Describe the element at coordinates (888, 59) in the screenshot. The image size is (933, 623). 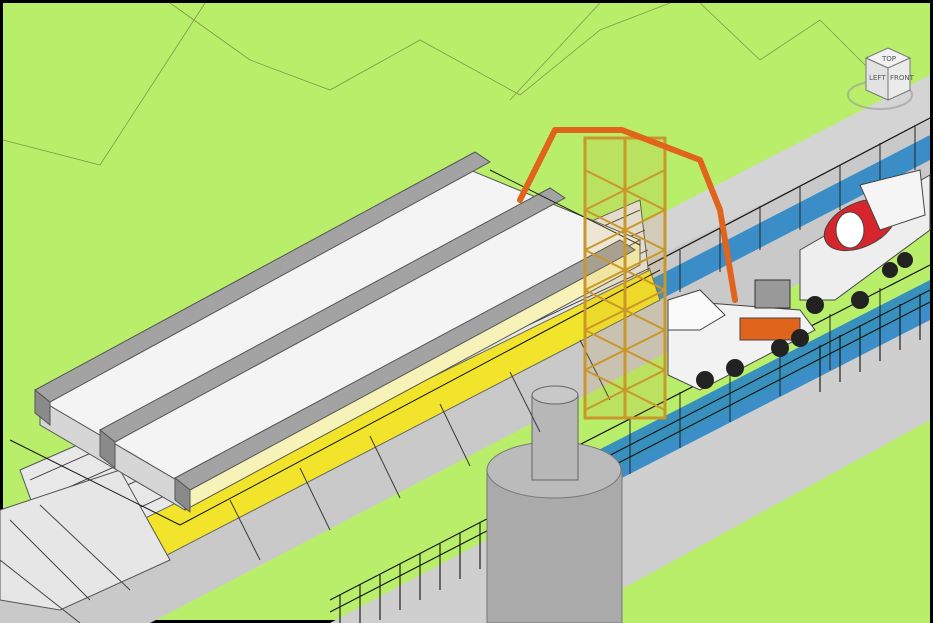
I see `viewcube-top-label: TOP` at that location.